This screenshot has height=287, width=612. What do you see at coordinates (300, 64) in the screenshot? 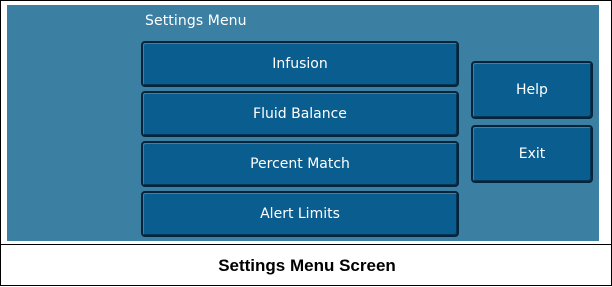
I see `infusion-button: Infusion` at bounding box center [300, 64].